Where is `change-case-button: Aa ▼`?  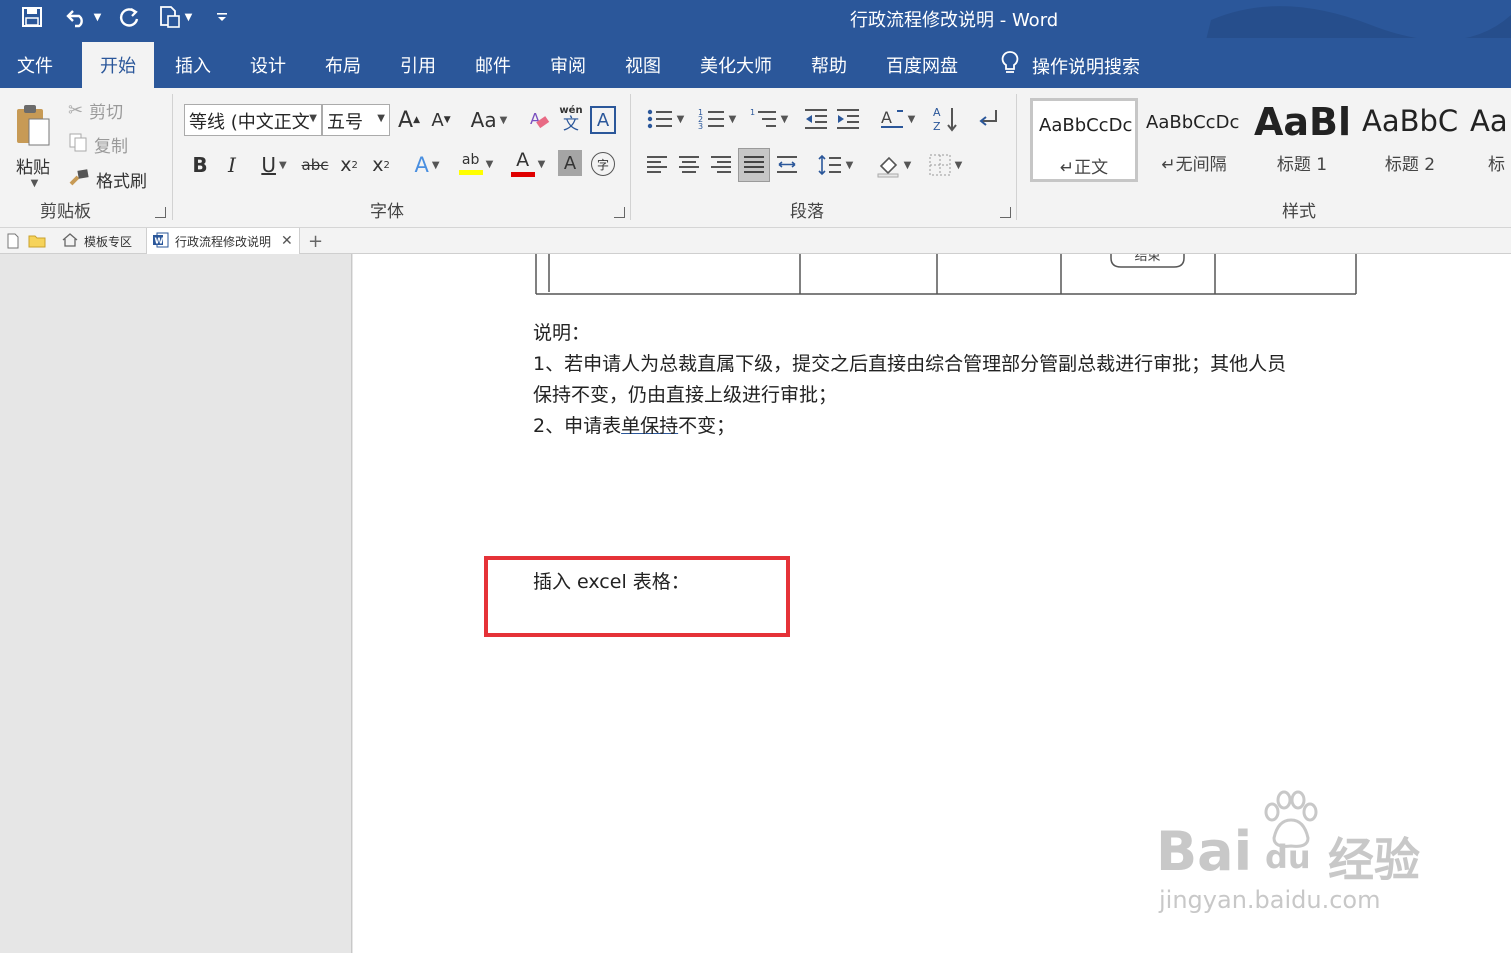
change-case-button: Aa ▼ is located at coordinates (489, 120).